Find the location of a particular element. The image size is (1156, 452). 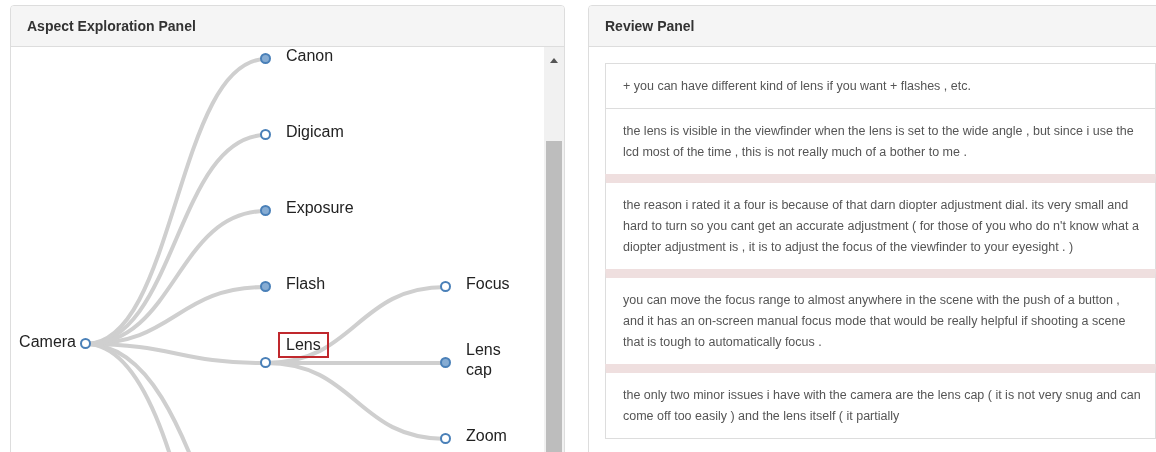

tree-node-label: Lens is located at coordinates (303, 345).